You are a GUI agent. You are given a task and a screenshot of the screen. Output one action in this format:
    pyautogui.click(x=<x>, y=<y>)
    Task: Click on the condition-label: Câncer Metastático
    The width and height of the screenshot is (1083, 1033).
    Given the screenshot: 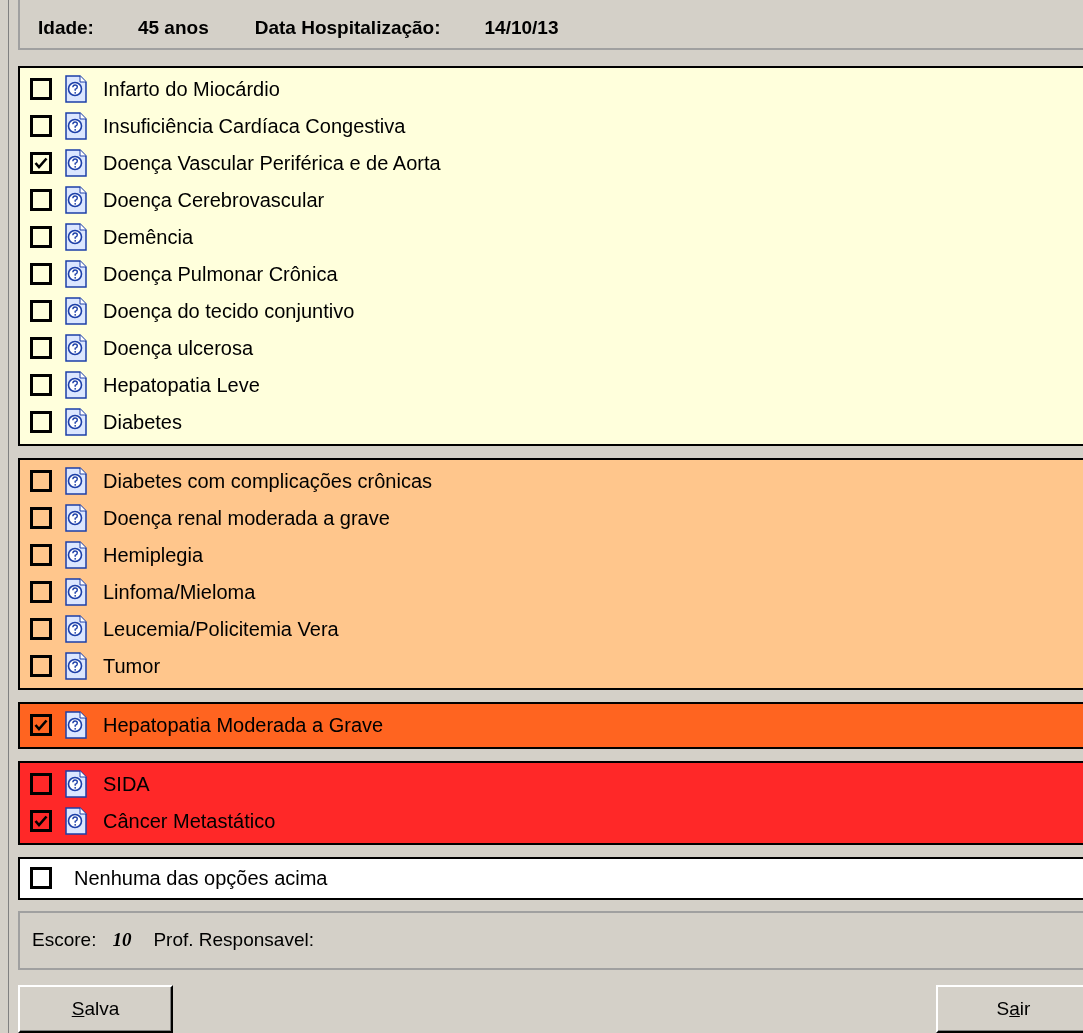 What is the action you would take?
    pyautogui.click(x=189, y=822)
    